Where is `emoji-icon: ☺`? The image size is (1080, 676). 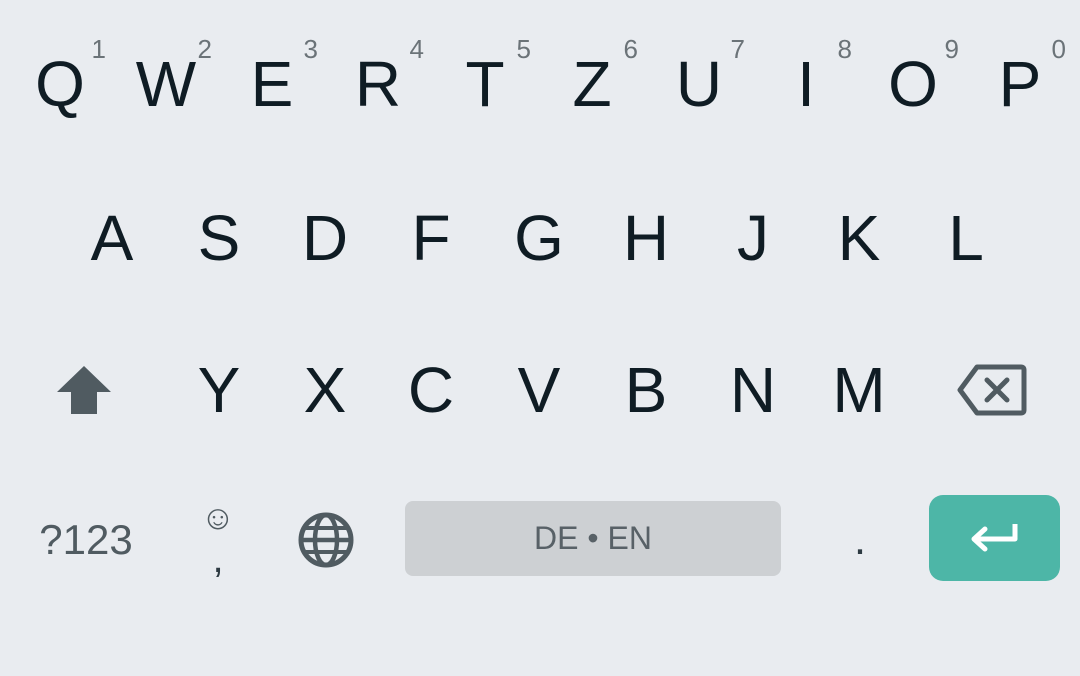
emoji-icon: ☺ is located at coordinates (218, 518).